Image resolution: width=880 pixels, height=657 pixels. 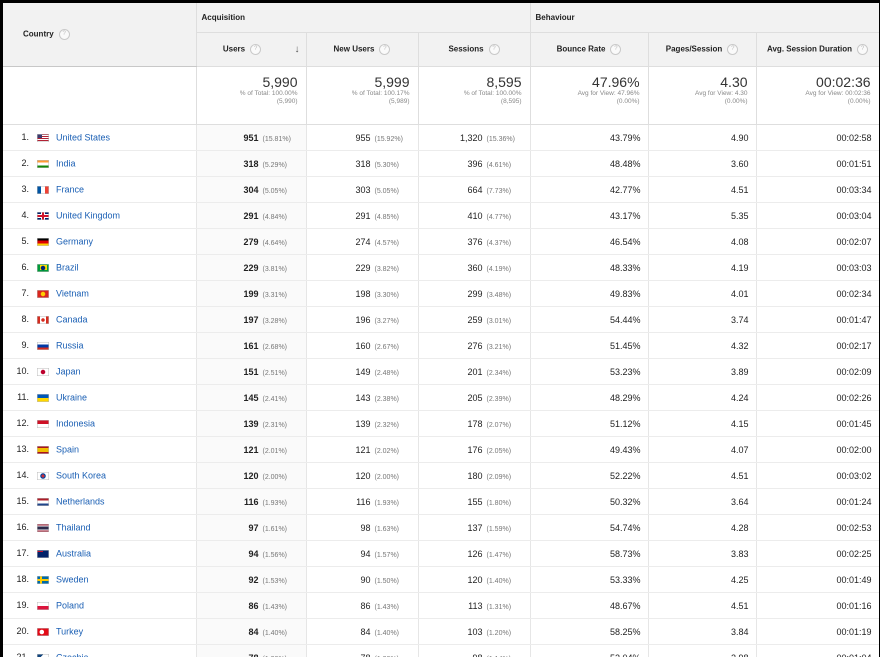 I want to click on country-link: Indonesia, so click(x=75, y=424).